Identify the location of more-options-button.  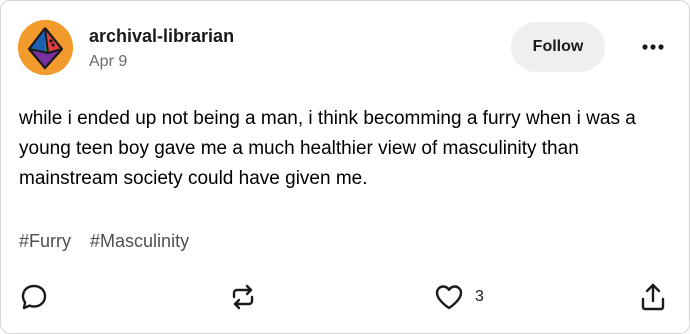
(653, 47).